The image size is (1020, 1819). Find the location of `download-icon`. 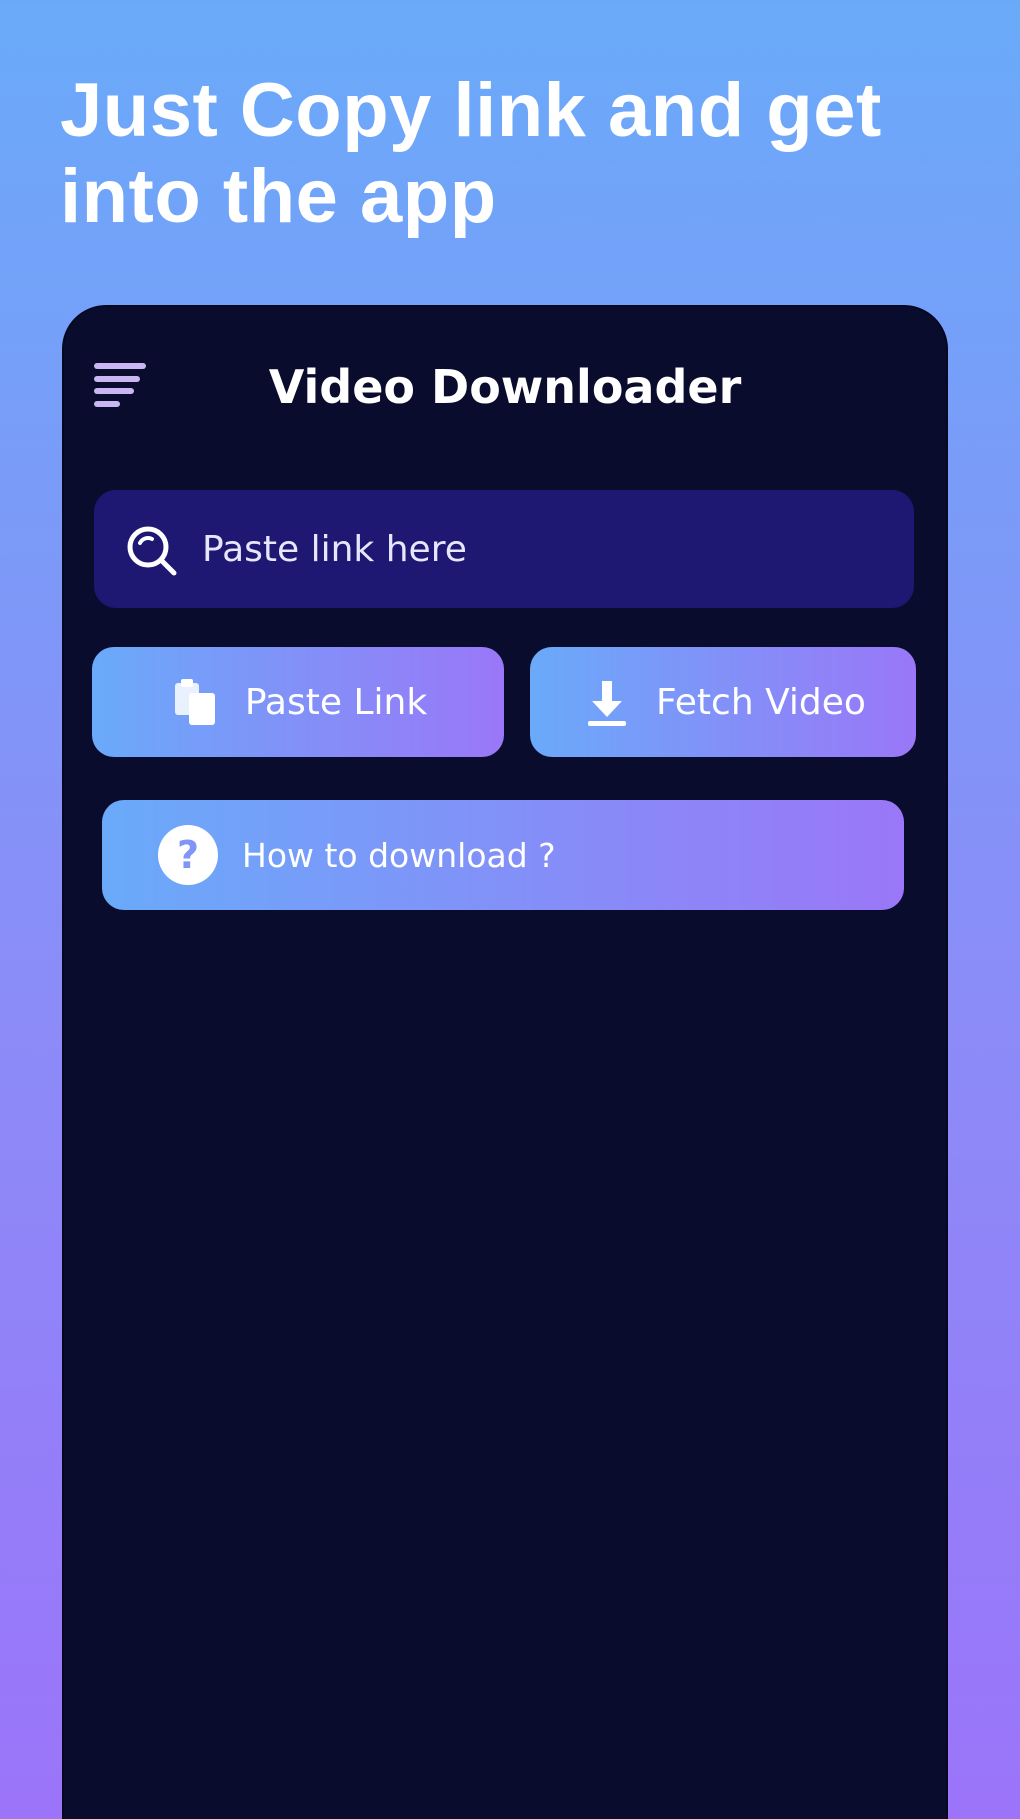

download-icon is located at coordinates (607, 703).